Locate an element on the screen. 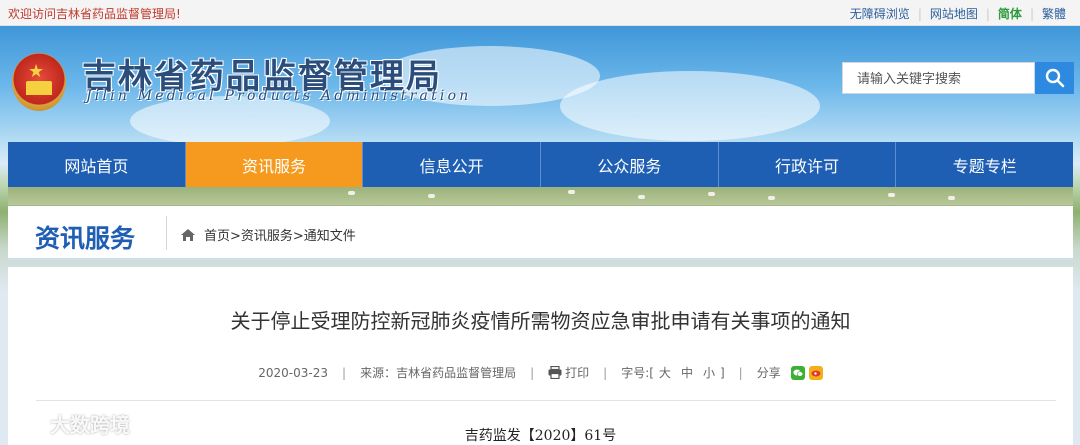 This screenshot has width=1080, height=445. search-button is located at coordinates (1054, 78).